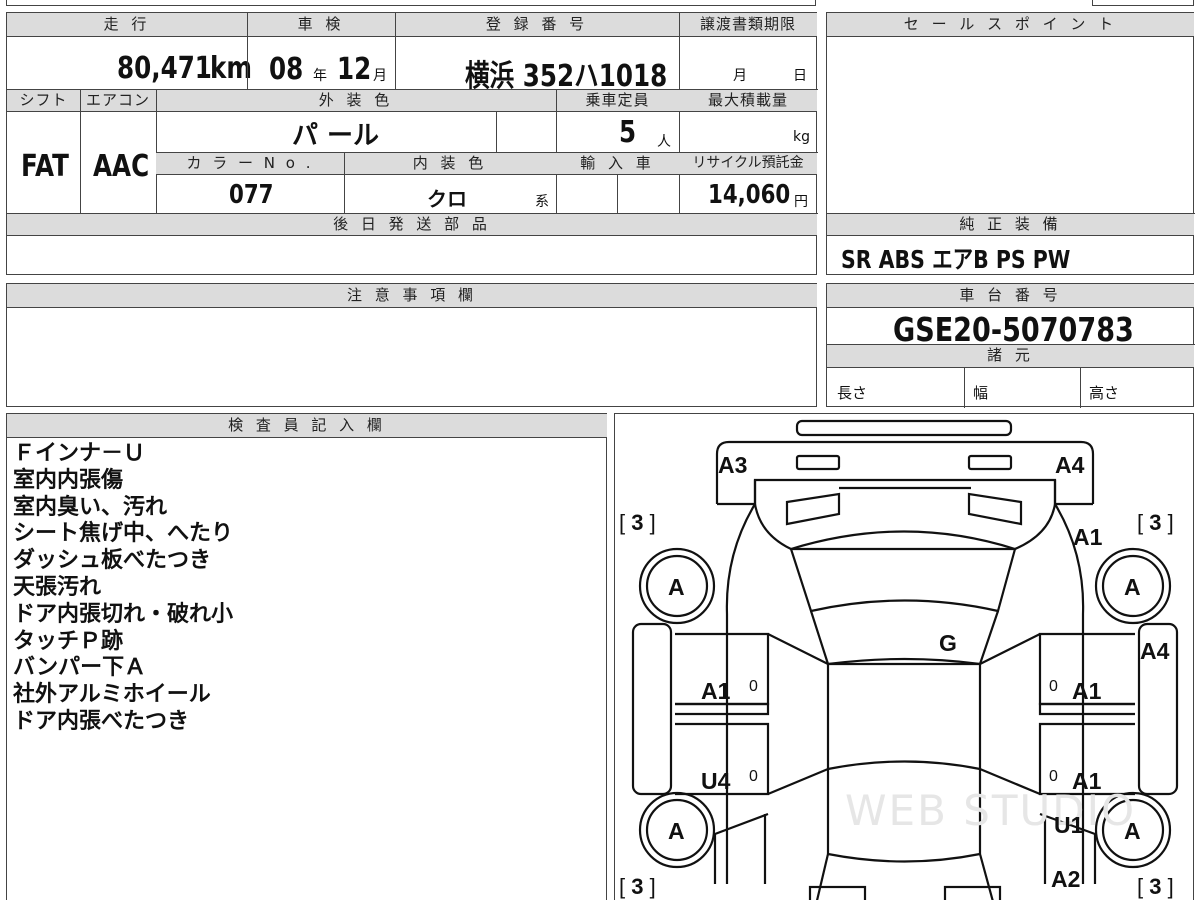 The height and width of the screenshot is (900, 1200). What do you see at coordinates (637, 522) in the screenshot?
I see `tread-front-left: [ 3 ]` at bounding box center [637, 522].